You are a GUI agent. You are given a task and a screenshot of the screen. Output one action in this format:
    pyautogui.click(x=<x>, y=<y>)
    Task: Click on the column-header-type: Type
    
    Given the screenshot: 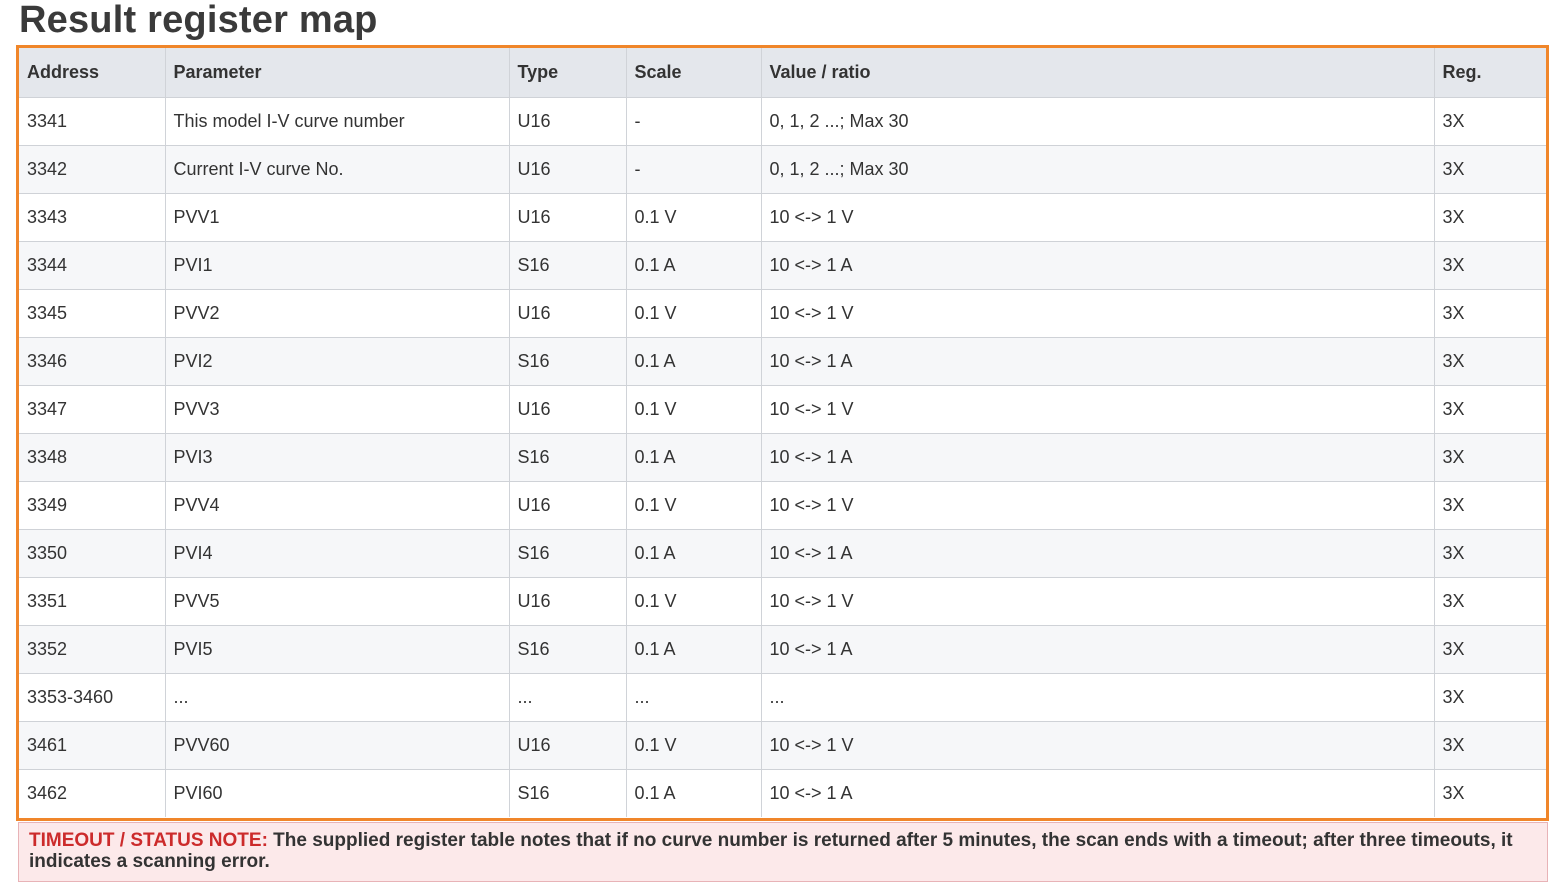 What is the action you would take?
    pyautogui.click(x=568, y=73)
    